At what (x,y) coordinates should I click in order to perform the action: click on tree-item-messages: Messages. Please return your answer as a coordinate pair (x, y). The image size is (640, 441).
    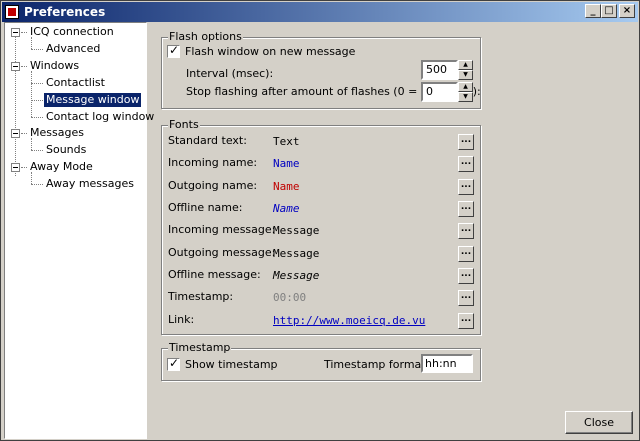
    Looking at the image, I should click on (57, 133).